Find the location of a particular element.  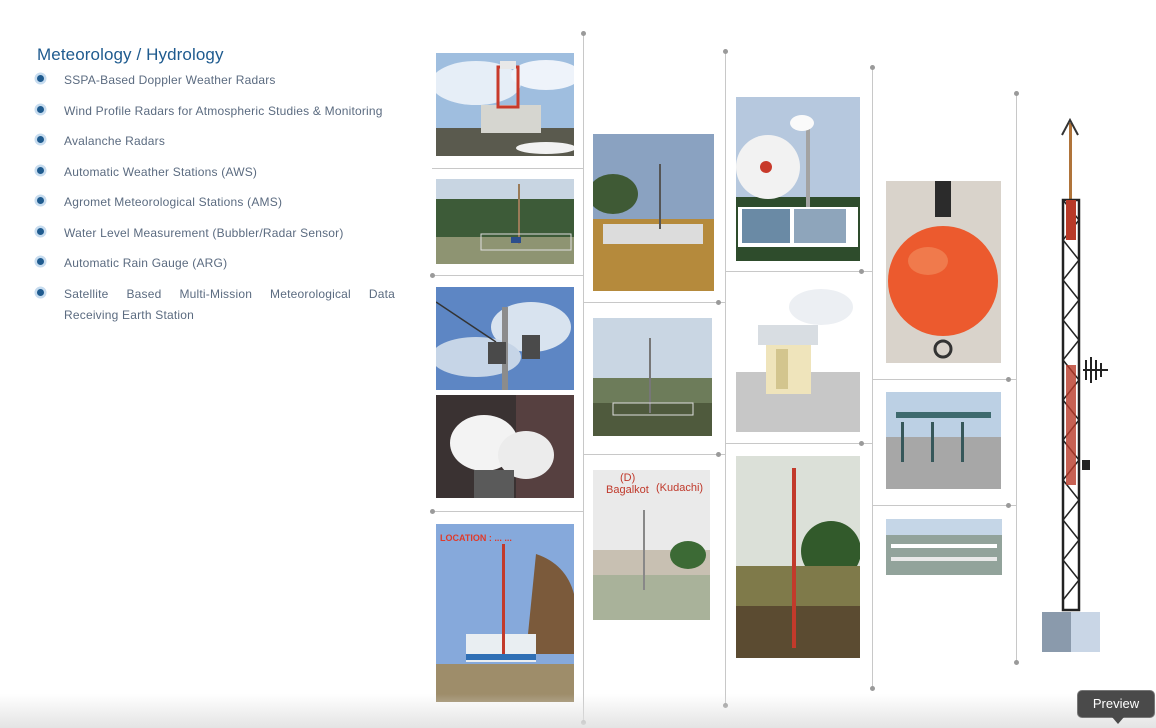

preview-tooltip: Preview is located at coordinates (1116, 707).